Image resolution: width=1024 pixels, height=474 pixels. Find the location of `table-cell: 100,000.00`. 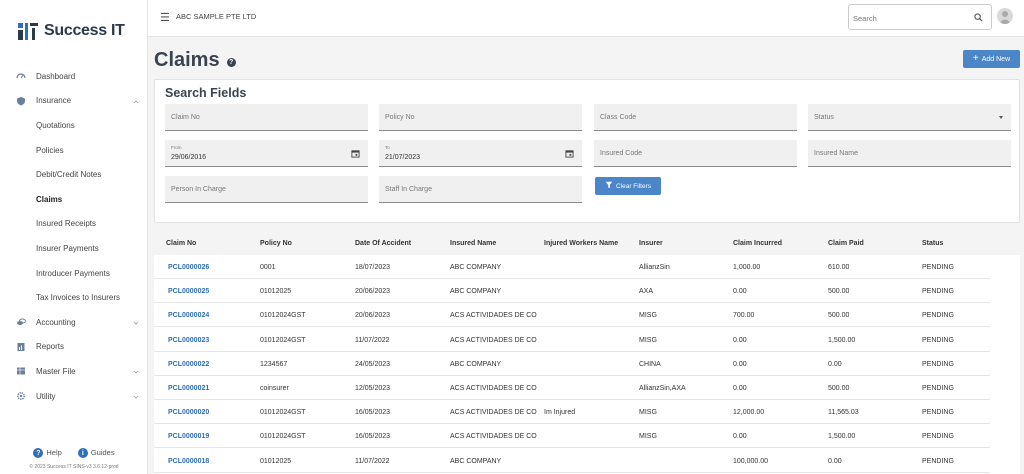

table-cell: 100,000.00 is located at coordinates (751, 461).